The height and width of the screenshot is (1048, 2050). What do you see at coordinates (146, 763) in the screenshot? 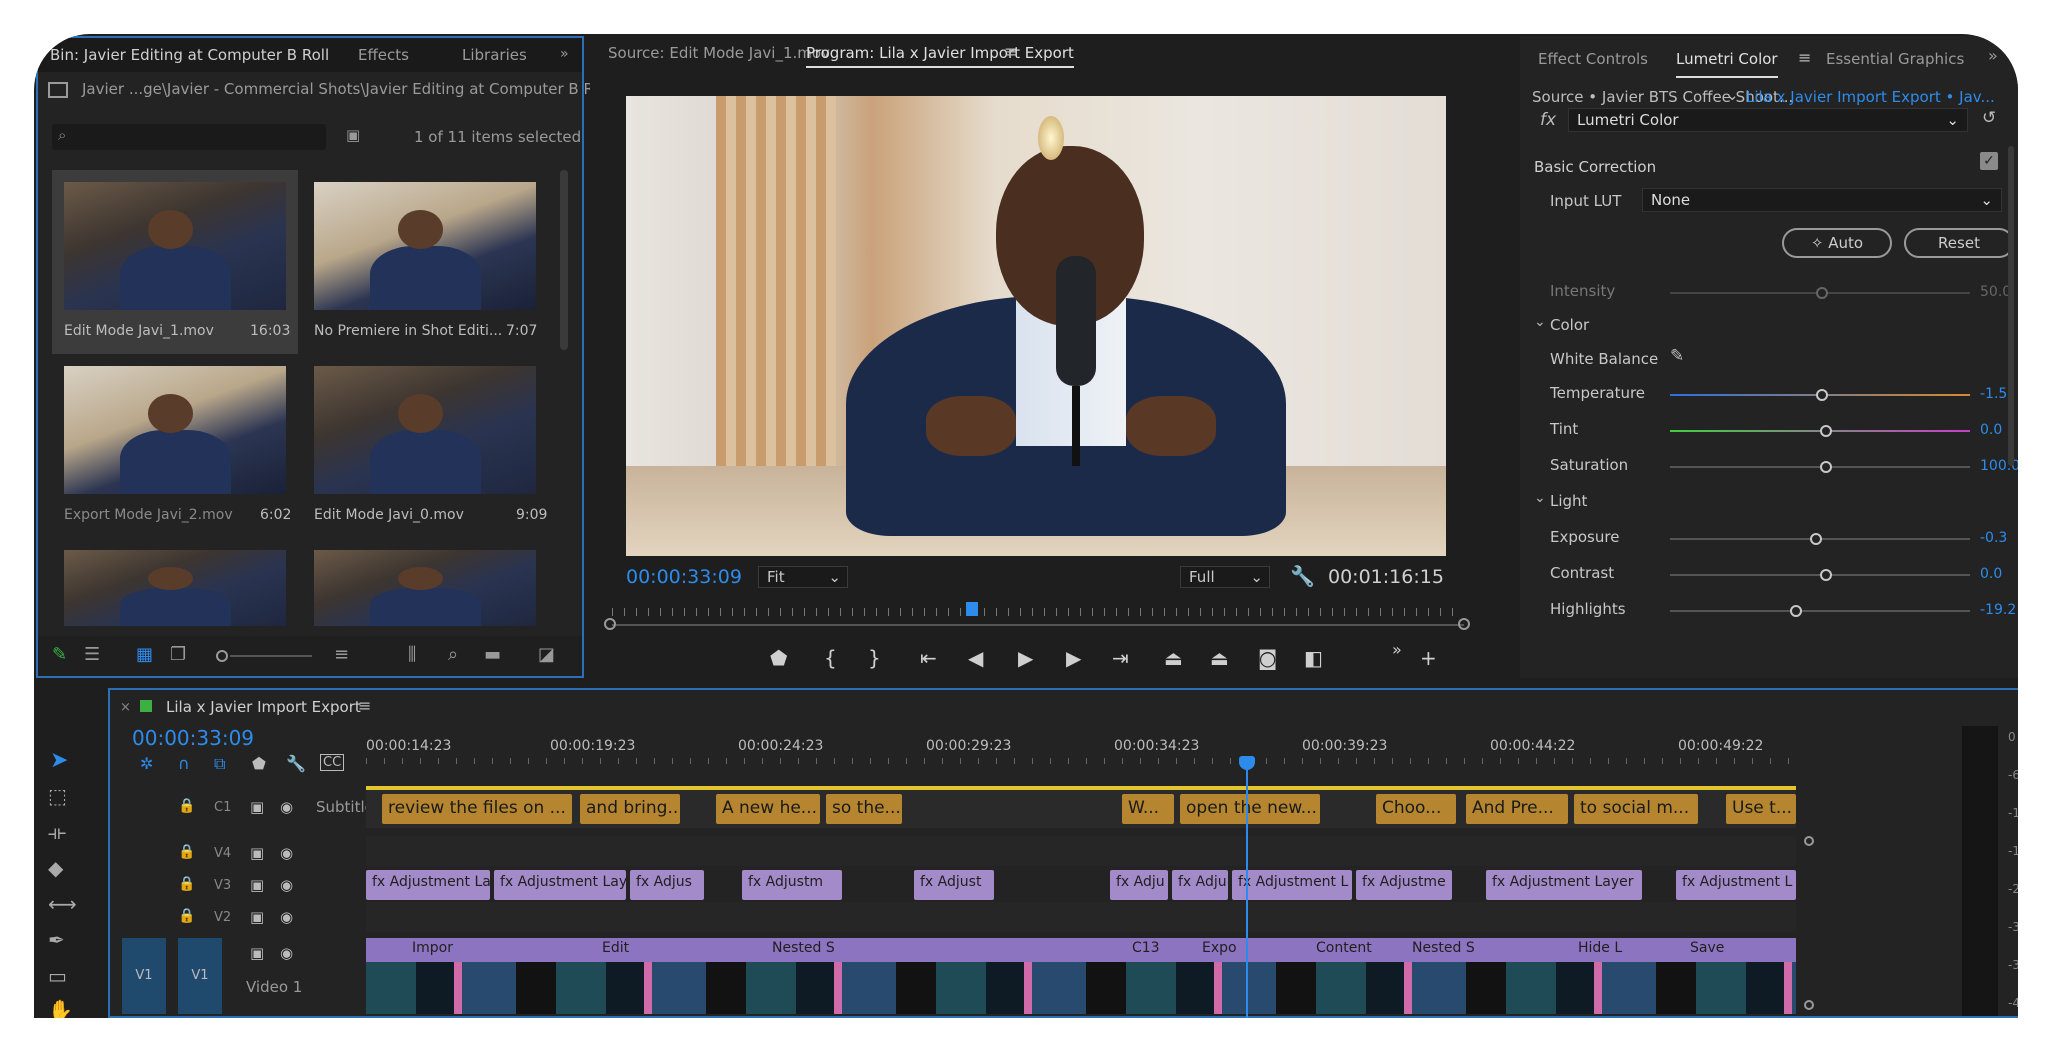
I see `nest-icon: ✲` at bounding box center [146, 763].